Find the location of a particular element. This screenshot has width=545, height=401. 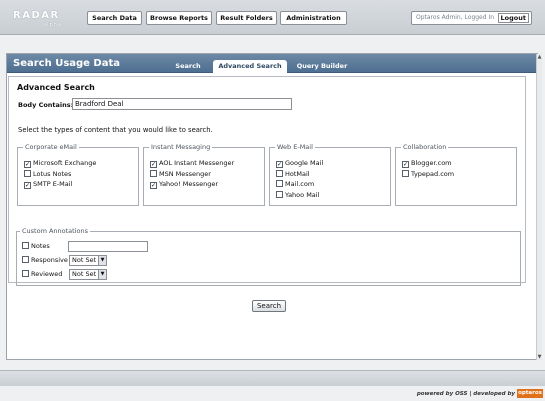

option-label: Blogger.com is located at coordinates (431, 163).